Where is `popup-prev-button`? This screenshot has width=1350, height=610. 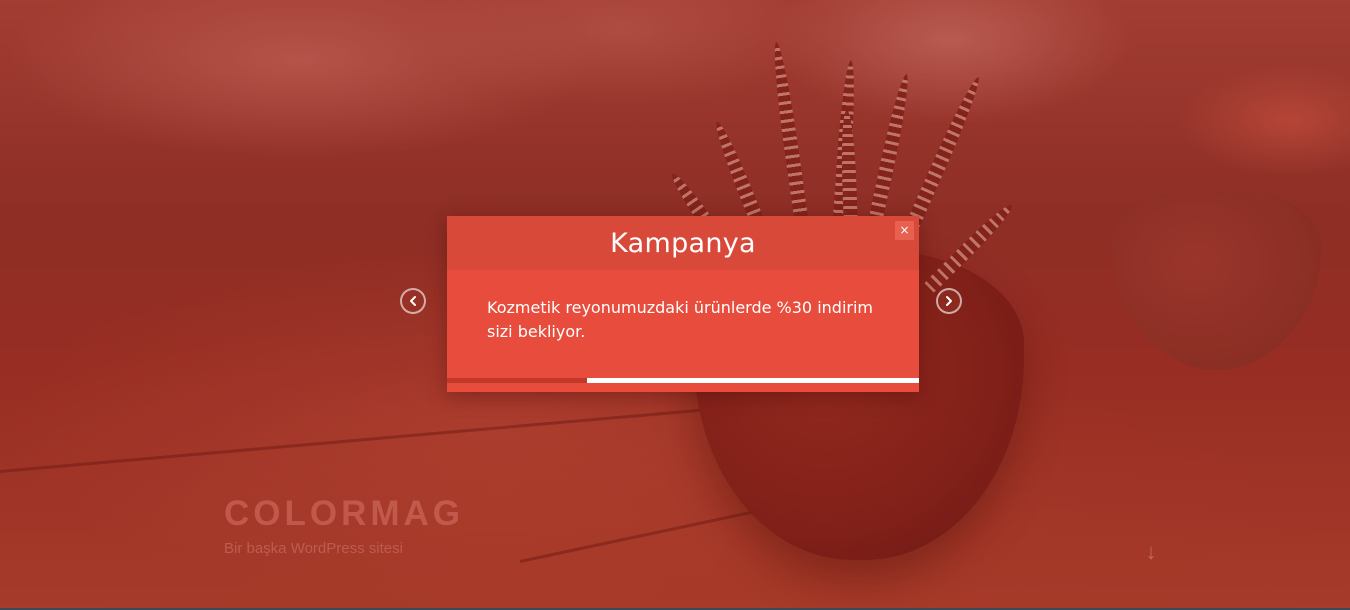 popup-prev-button is located at coordinates (413, 301).